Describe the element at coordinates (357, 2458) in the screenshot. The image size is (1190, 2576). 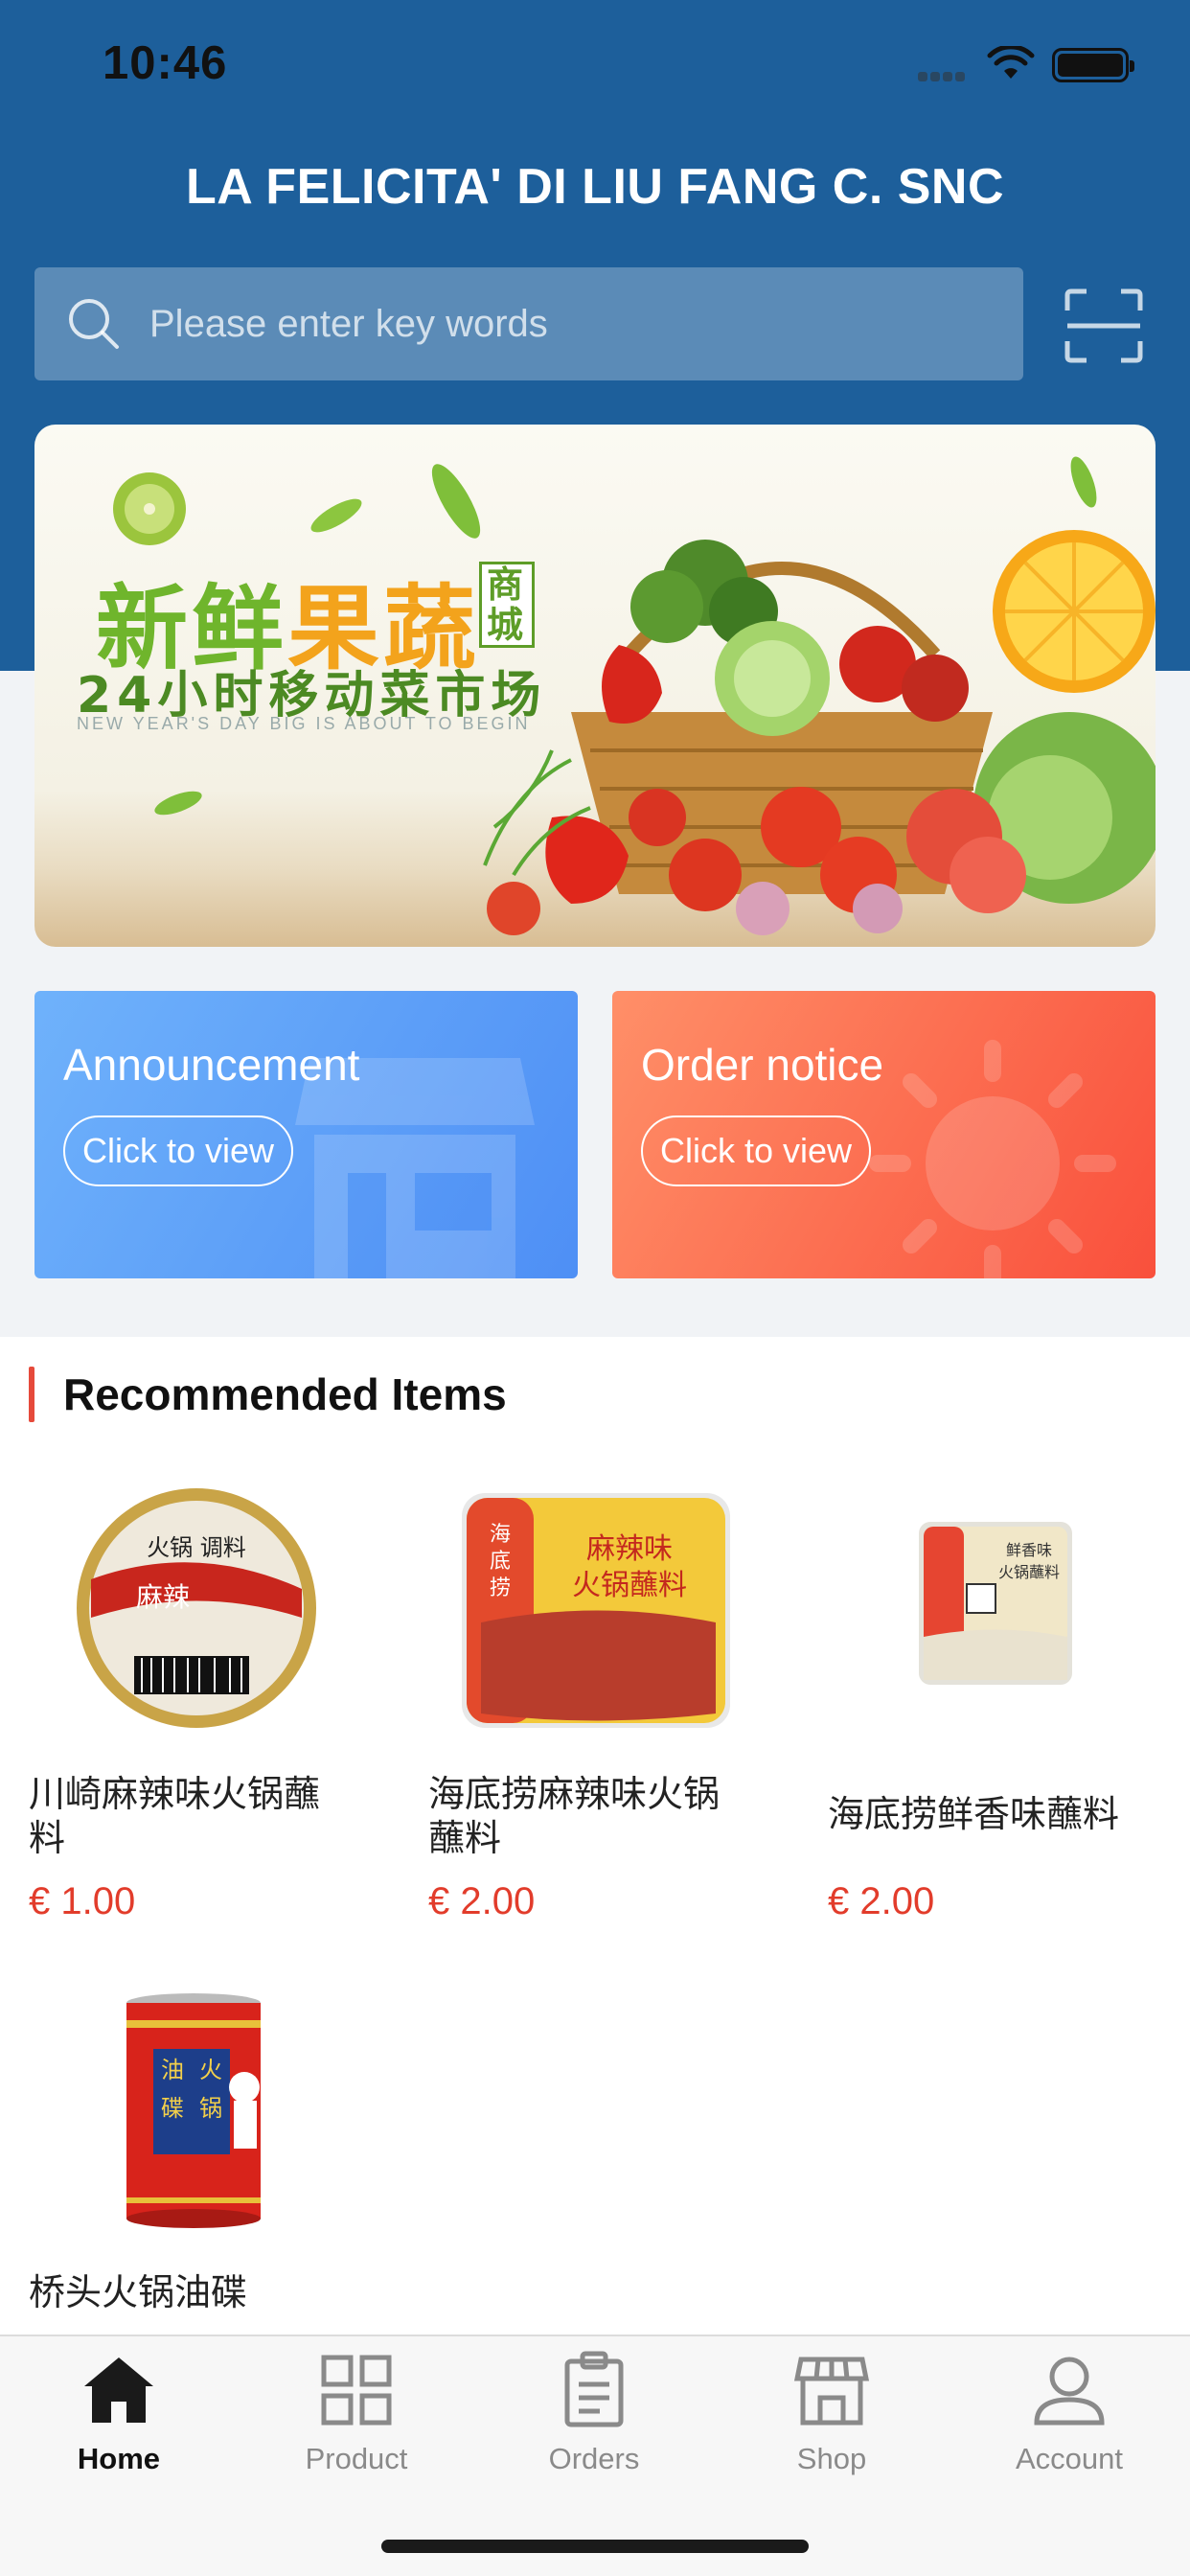
I see `tab-label: Product` at that location.